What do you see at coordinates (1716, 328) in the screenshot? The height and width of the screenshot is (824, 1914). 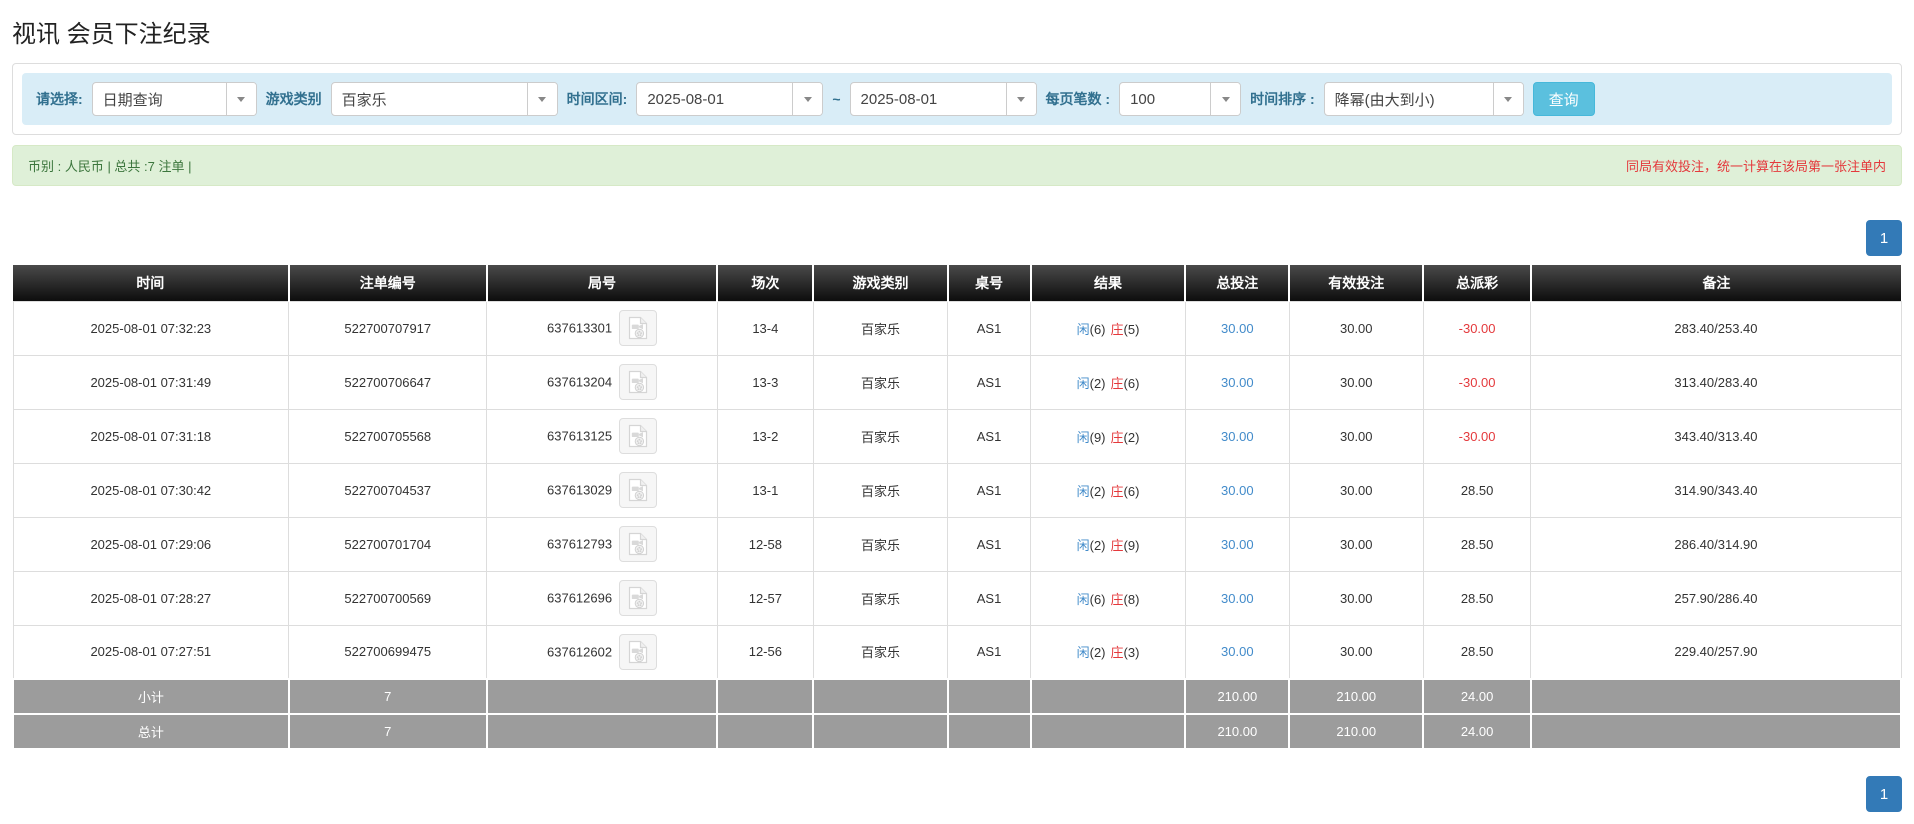 I see `cell-remark: 283.40/253.40` at bounding box center [1716, 328].